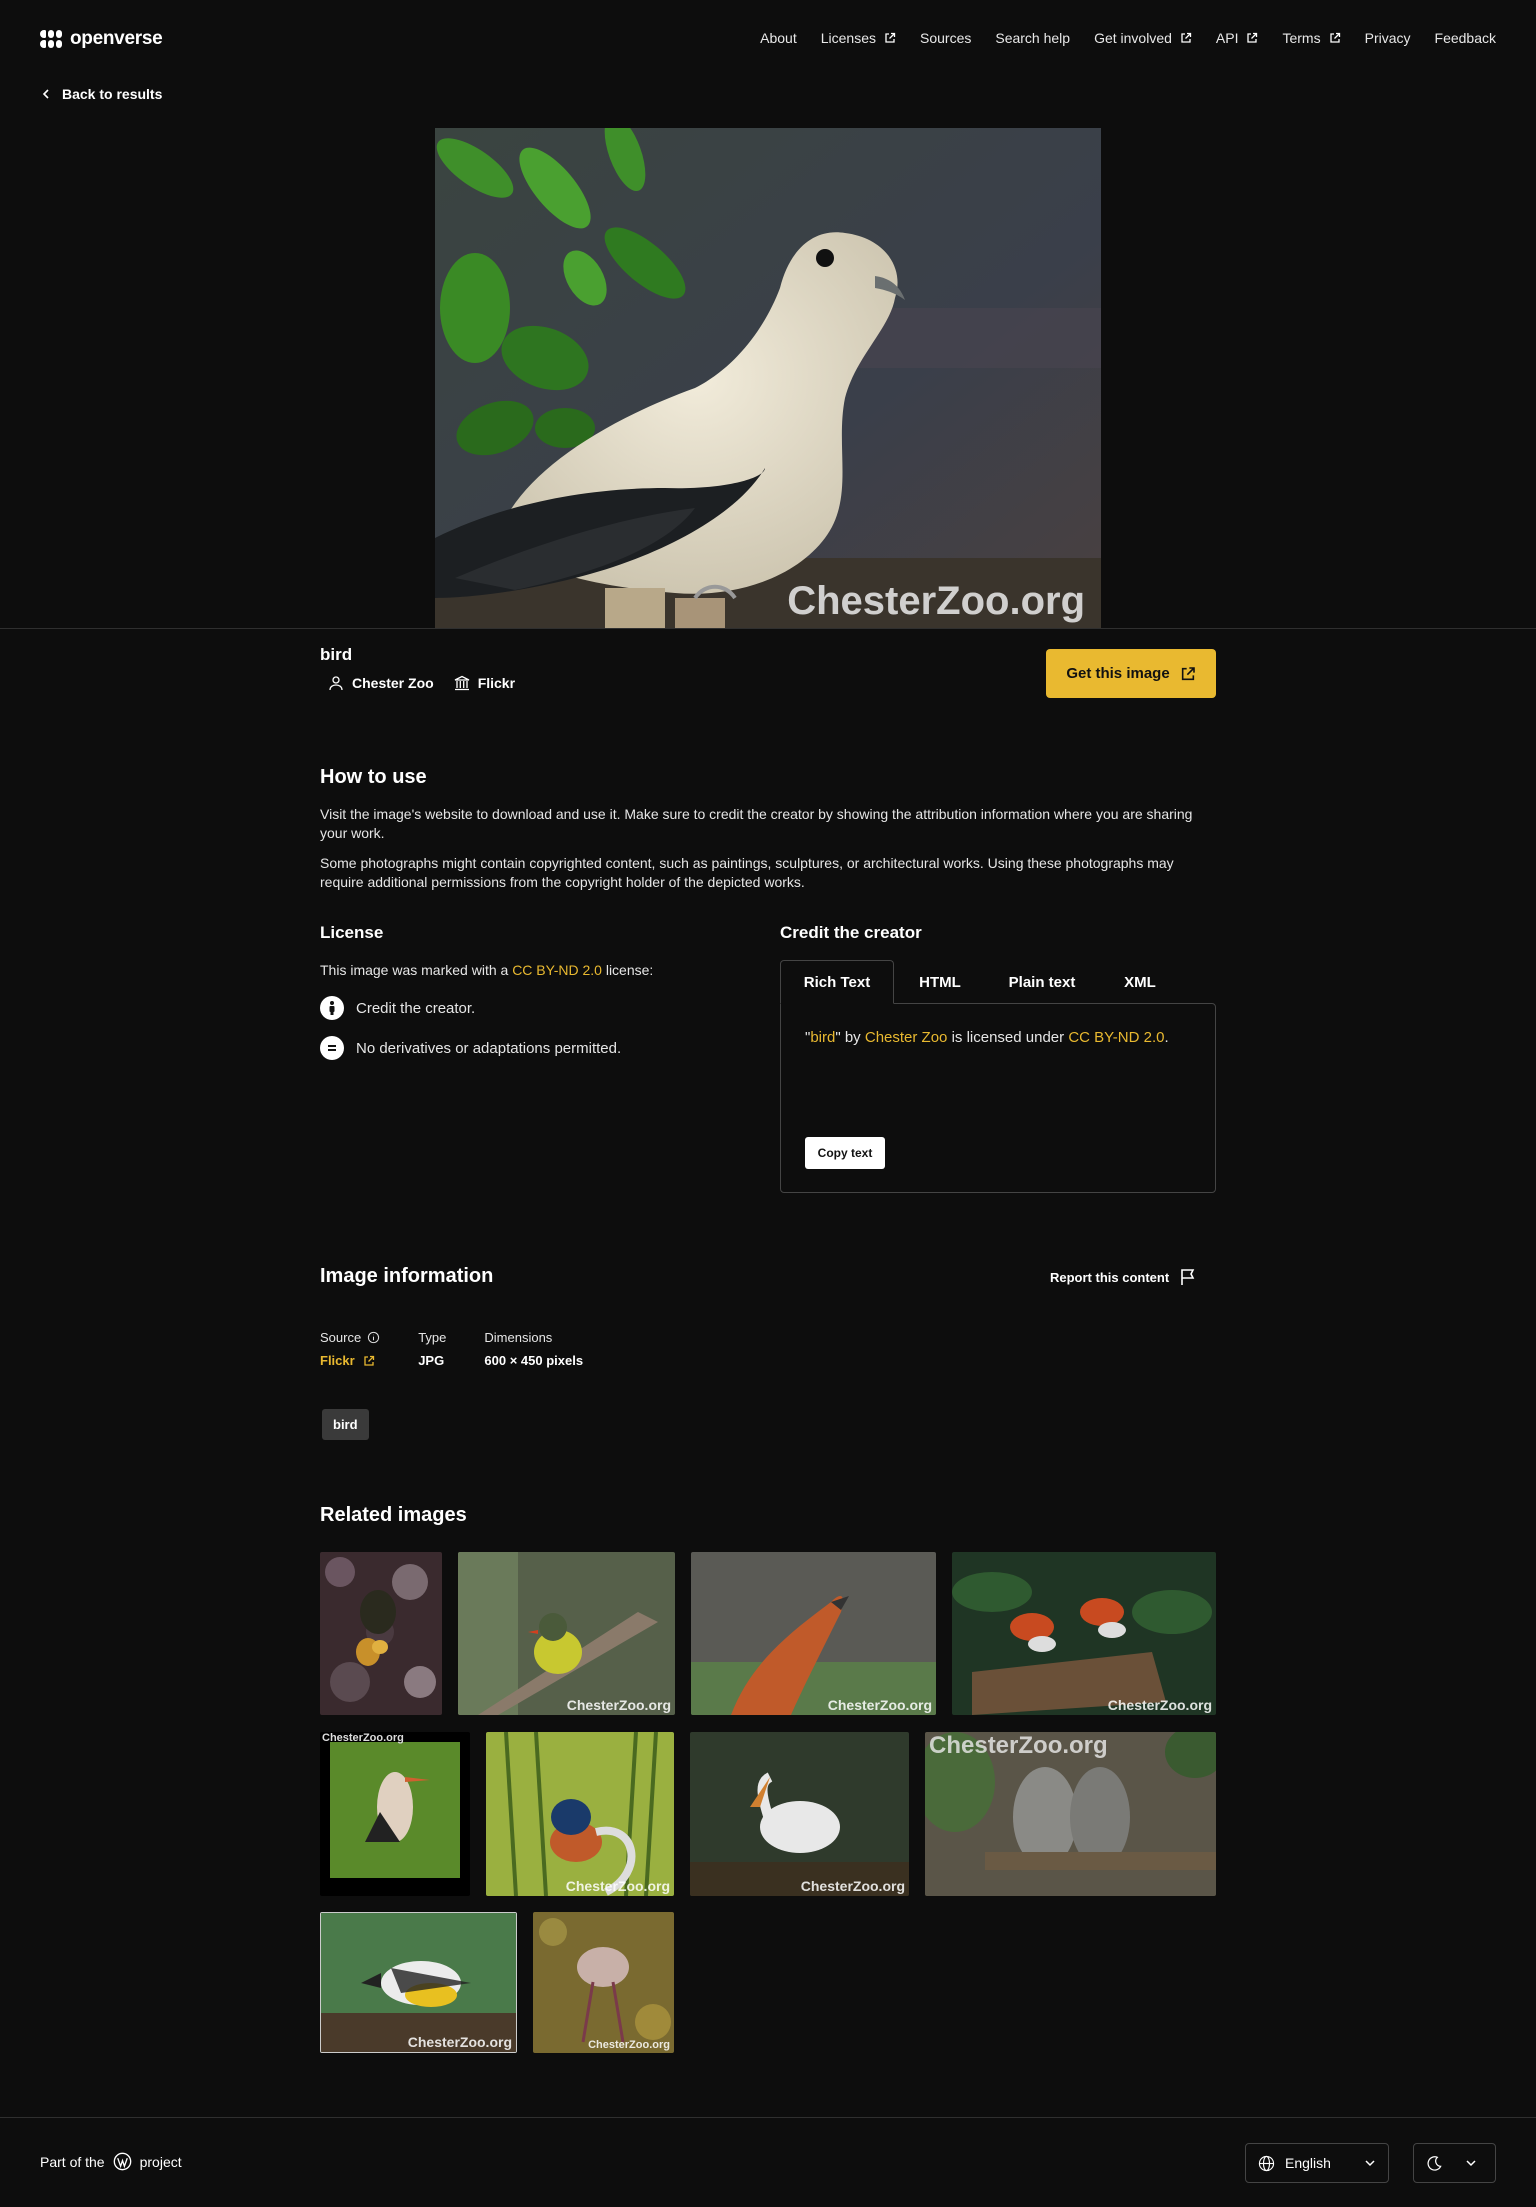 This screenshot has width=1536, height=2207. I want to click on how-to-use-heading: How to use, so click(373, 777).